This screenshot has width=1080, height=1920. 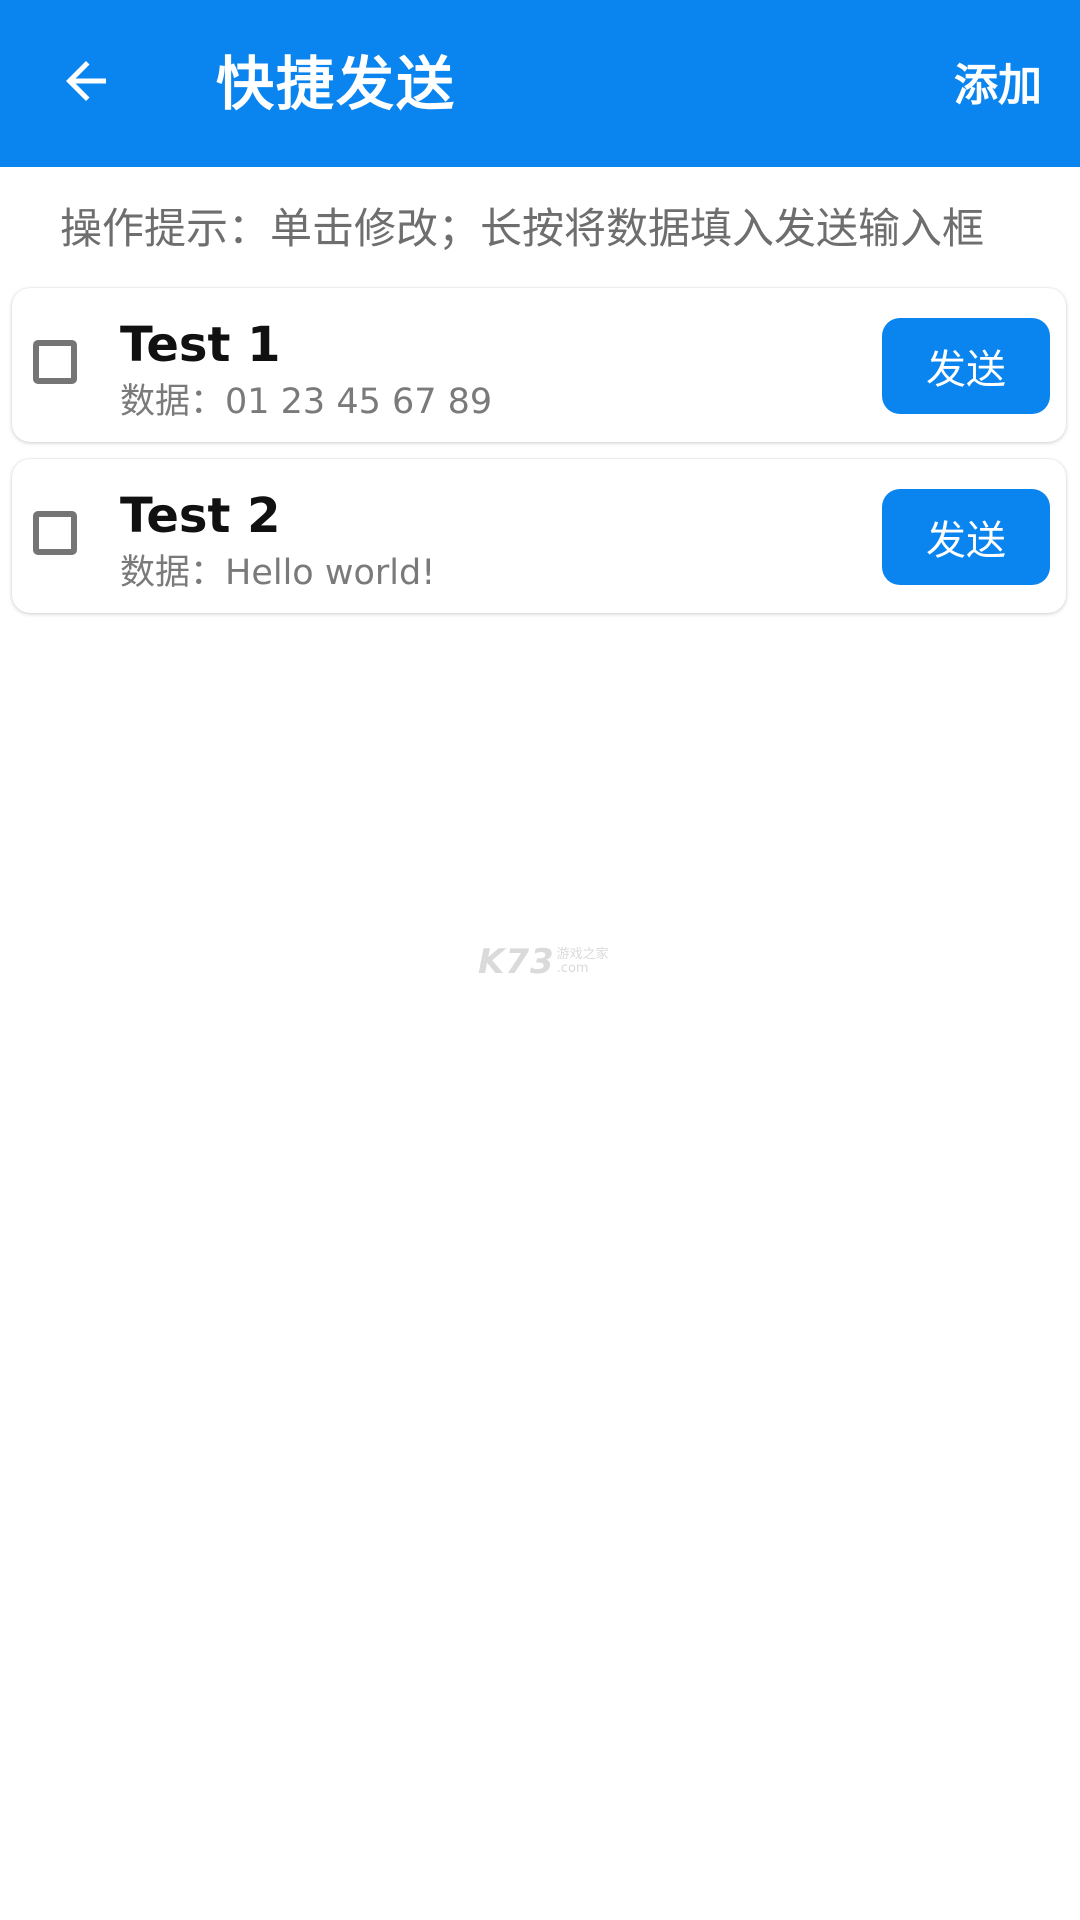 I want to click on item-data: 数据：01 23 45 67 89, so click(x=306, y=402).